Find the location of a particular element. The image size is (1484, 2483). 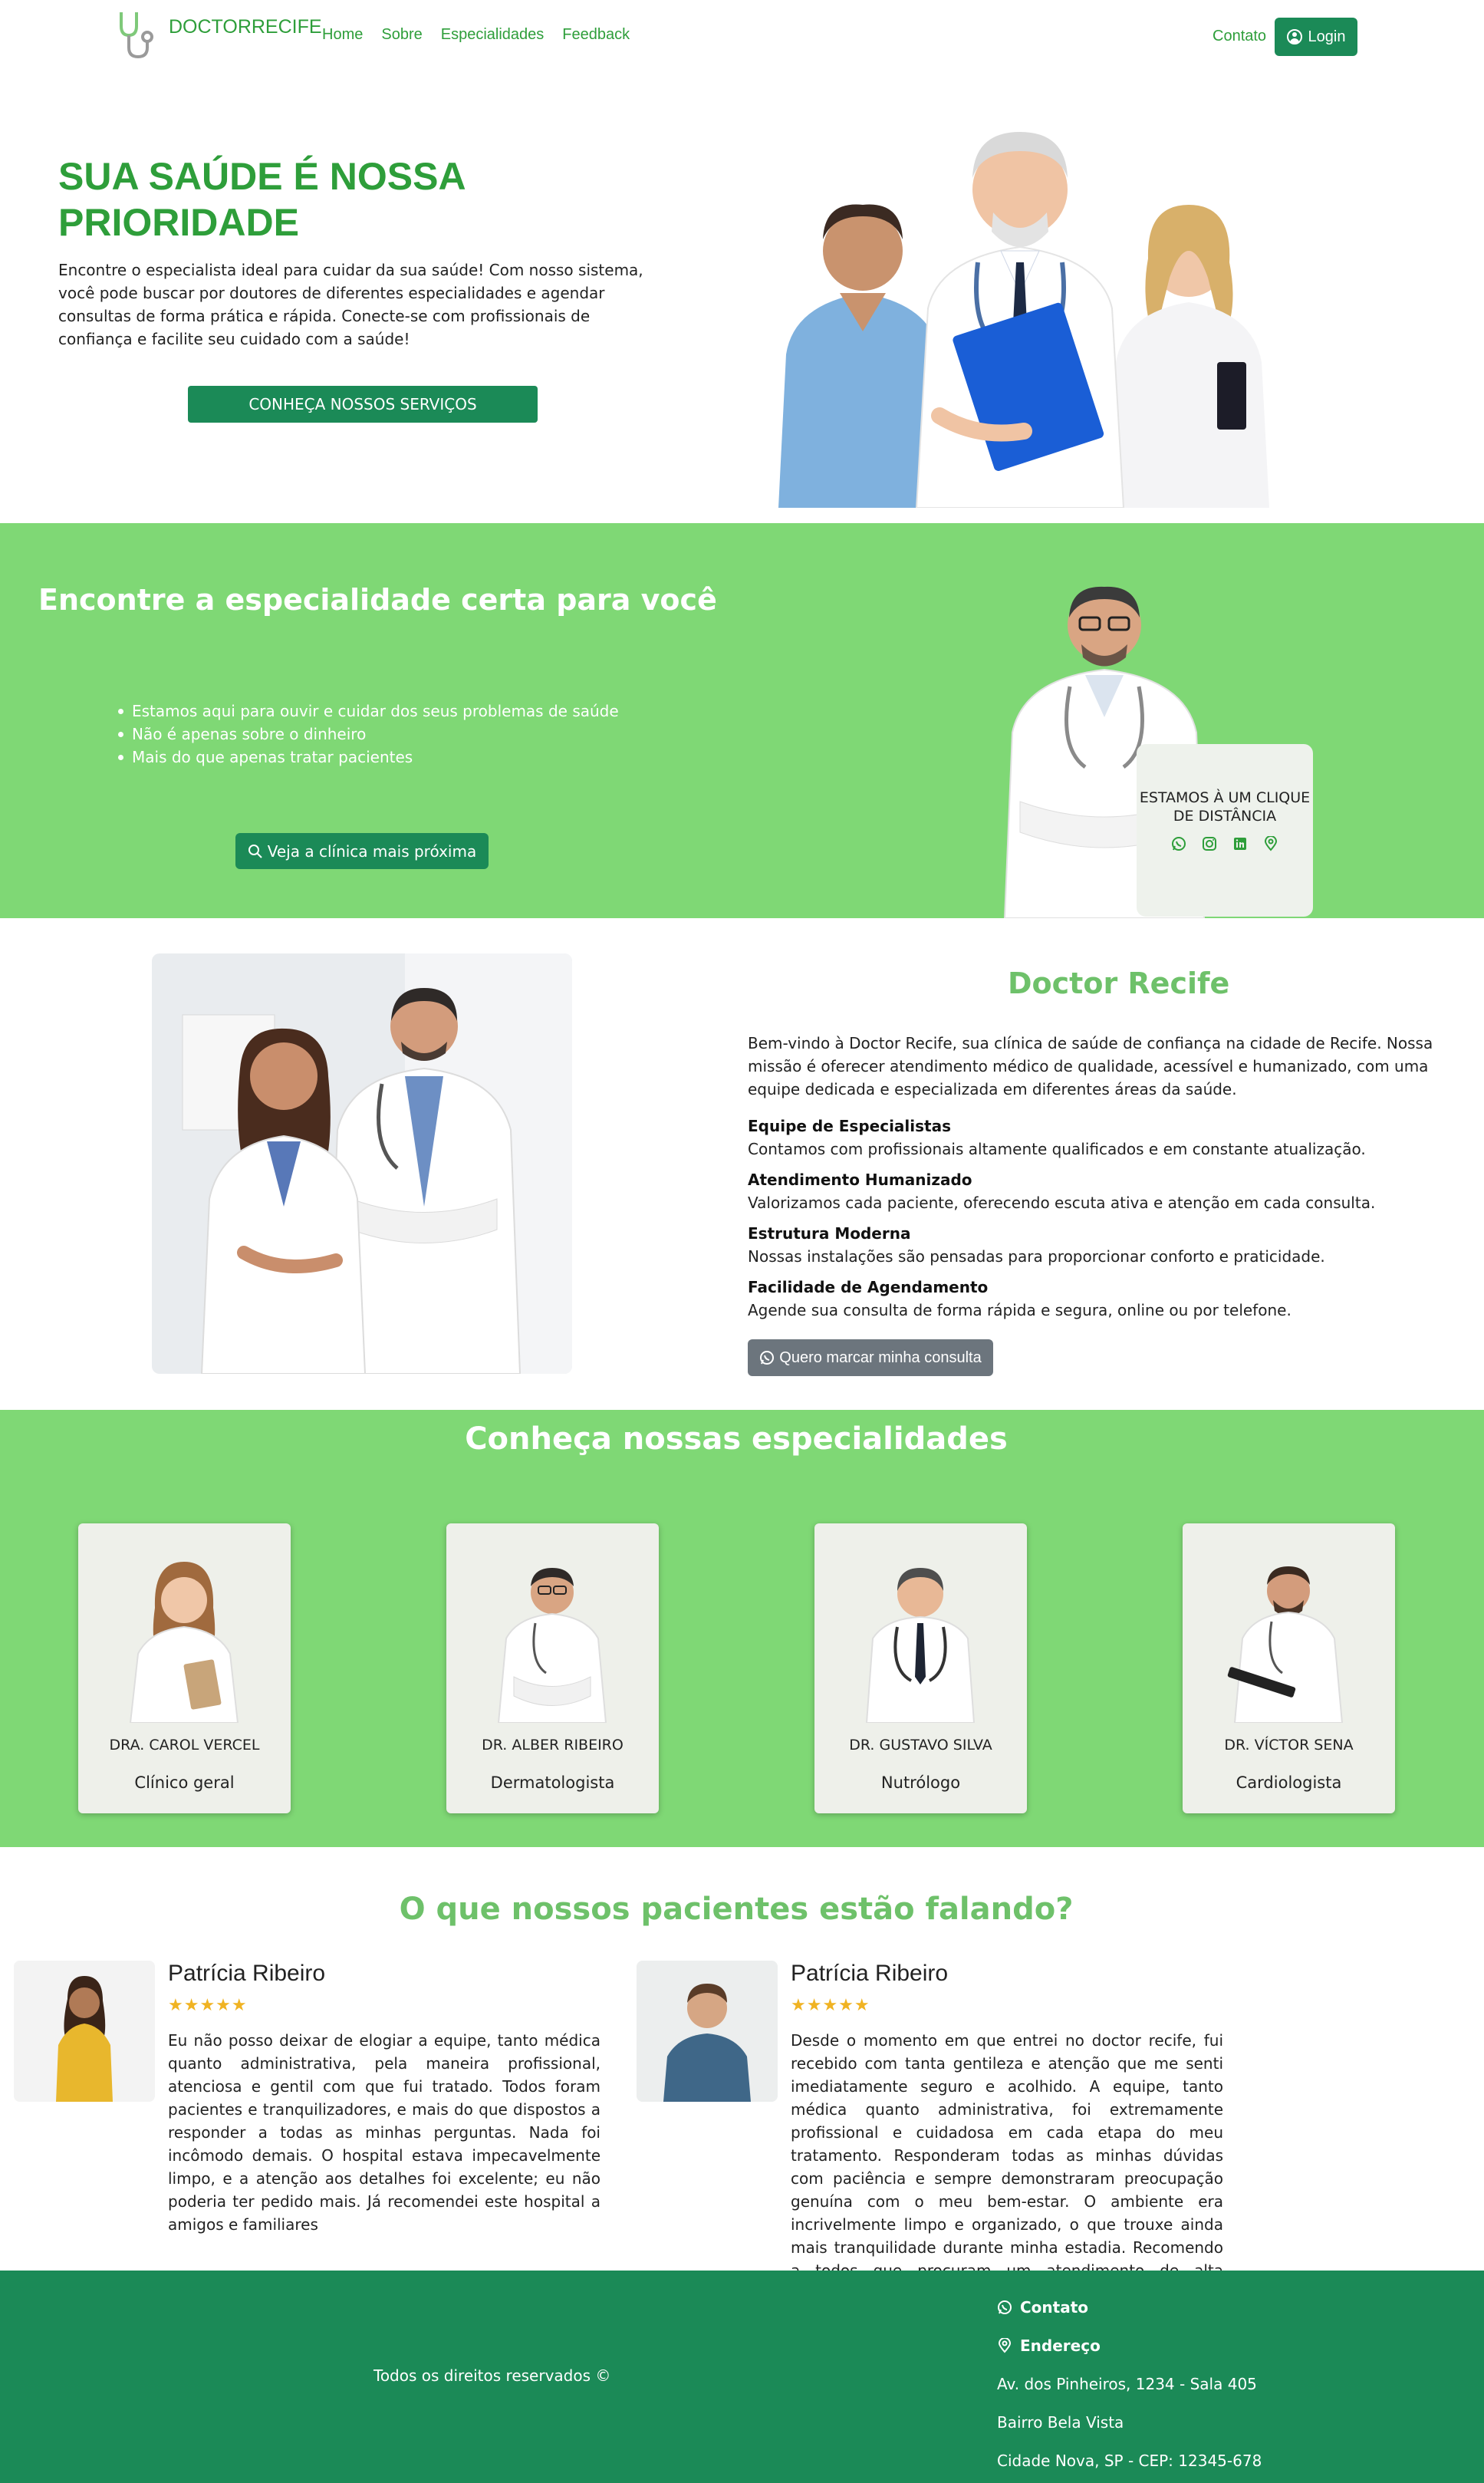

footer-address-line: Cidade Nova, SP - CEP: 12345-678 is located at coordinates (1129, 2461).